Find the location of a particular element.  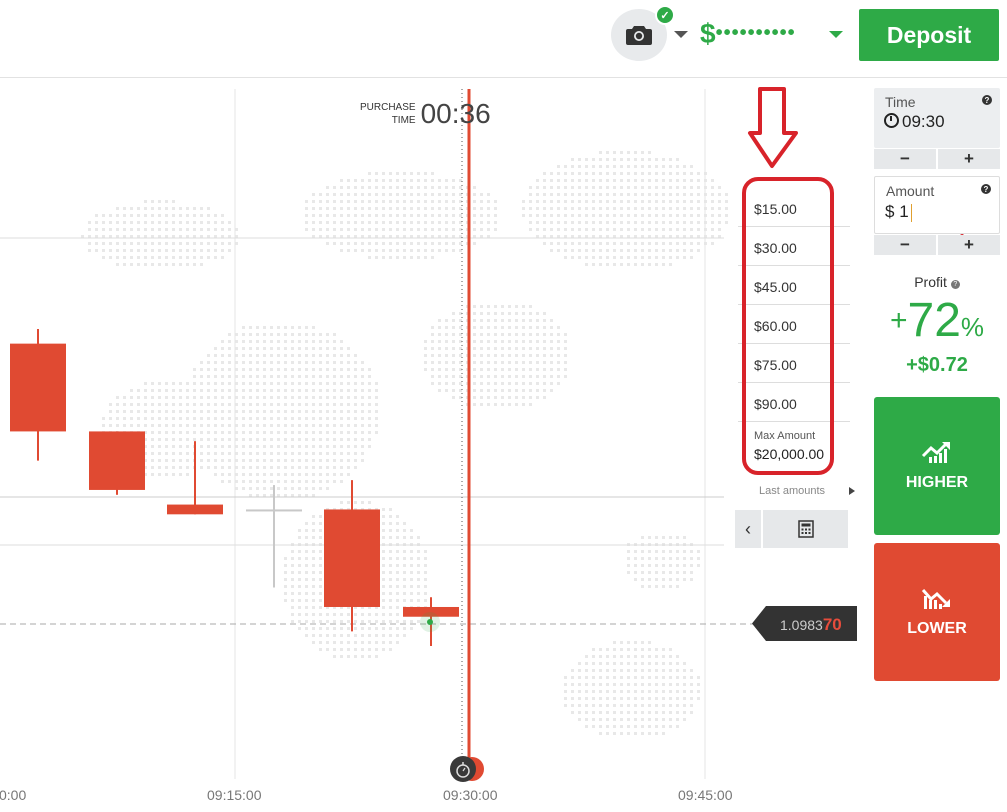

x-axis-tick: 09:45:00 is located at coordinates (705, 795).